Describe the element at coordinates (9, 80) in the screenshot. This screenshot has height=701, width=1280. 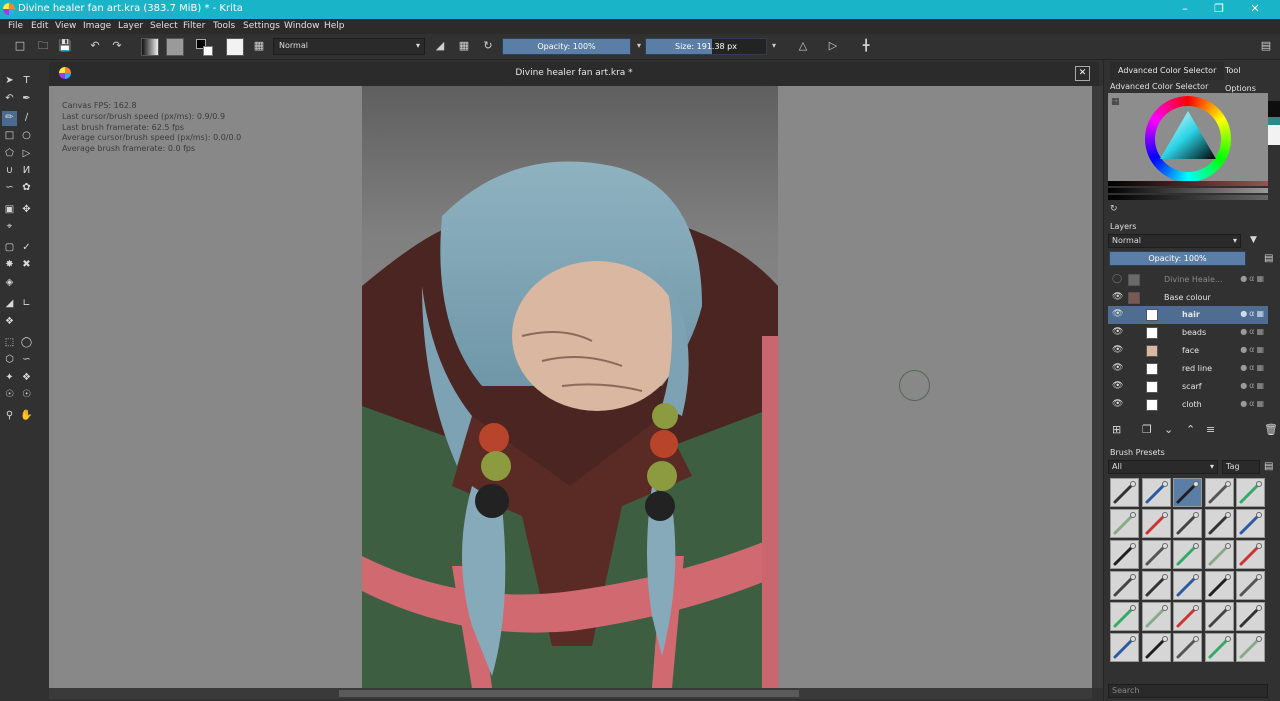
I see `select-shapes-tool-icon: ➤` at that location.